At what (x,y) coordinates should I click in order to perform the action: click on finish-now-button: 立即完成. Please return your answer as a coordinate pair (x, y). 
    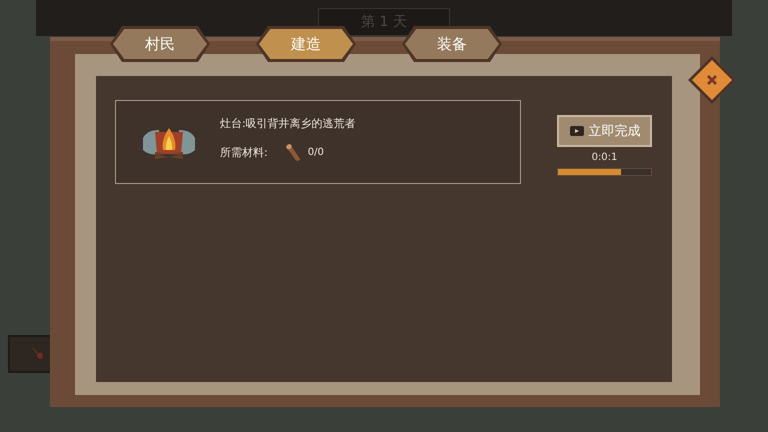
    Looking at the image, I should click on (604, 131).